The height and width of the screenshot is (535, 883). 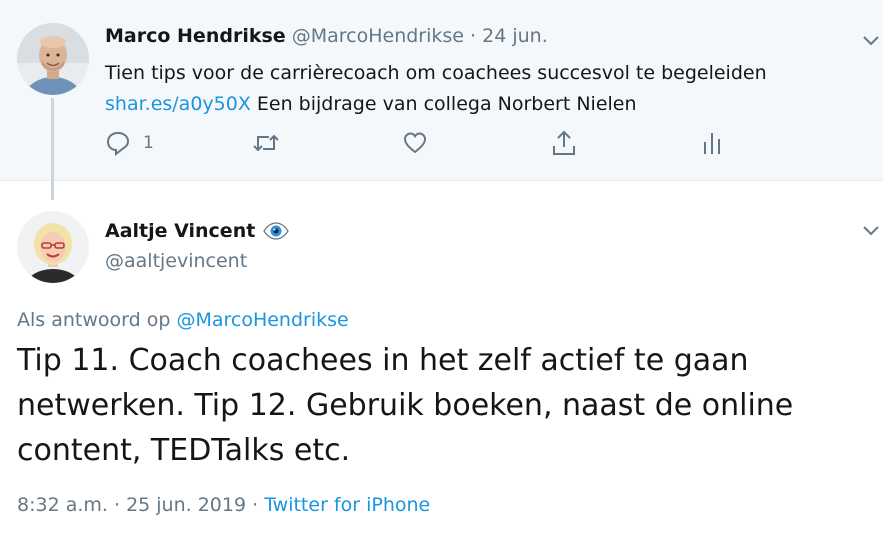 I want to click on thread-connector-line, so click(x=52, y=149).